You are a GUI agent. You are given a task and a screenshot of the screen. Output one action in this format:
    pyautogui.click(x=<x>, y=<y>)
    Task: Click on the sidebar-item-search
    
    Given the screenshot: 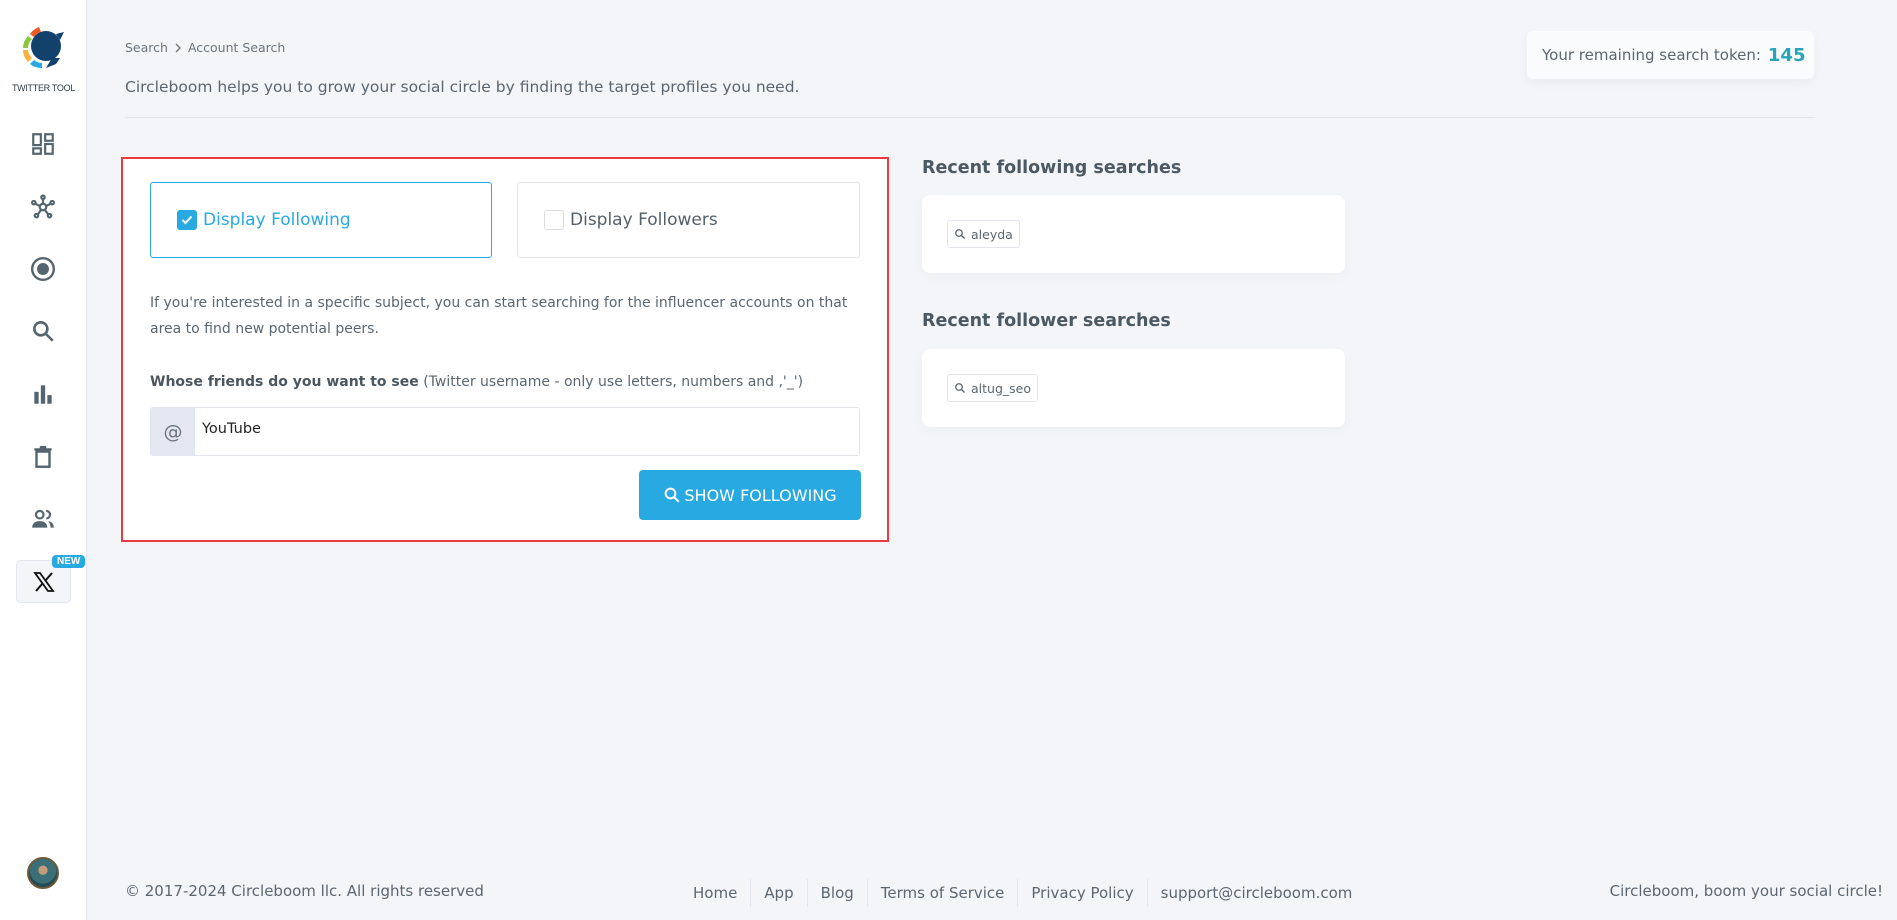 What is the action you would take?
    pyautogui.click(x=43, y=331)
    